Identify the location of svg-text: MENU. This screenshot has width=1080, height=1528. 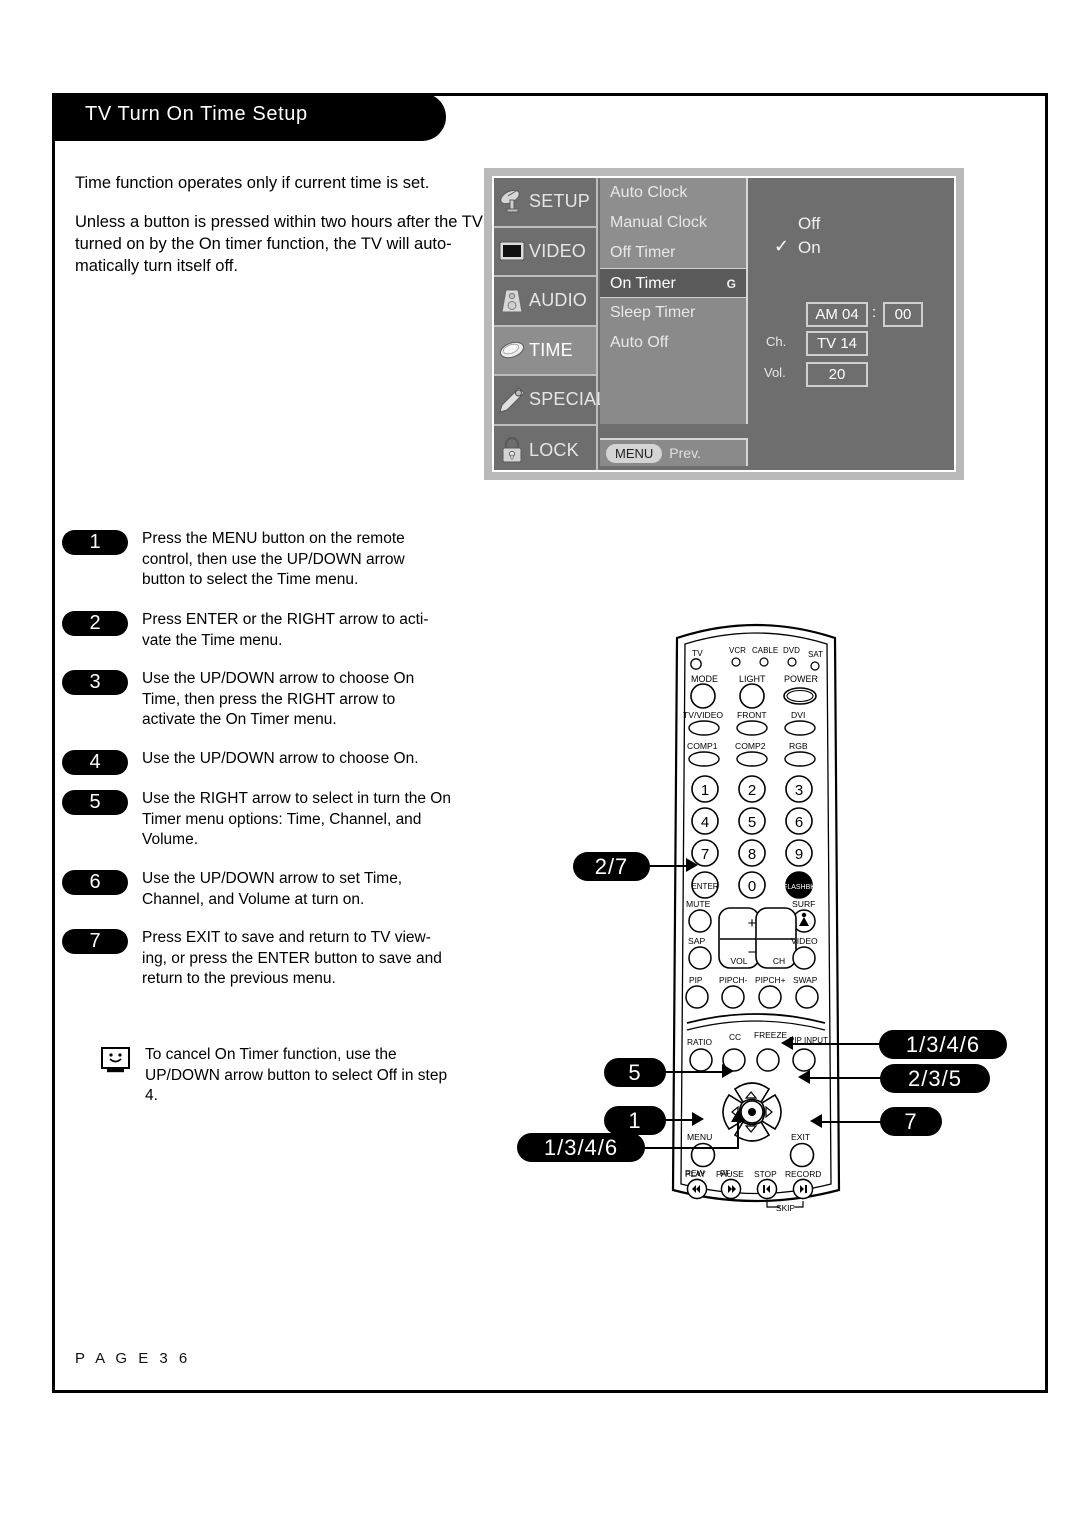
(699, 1137).